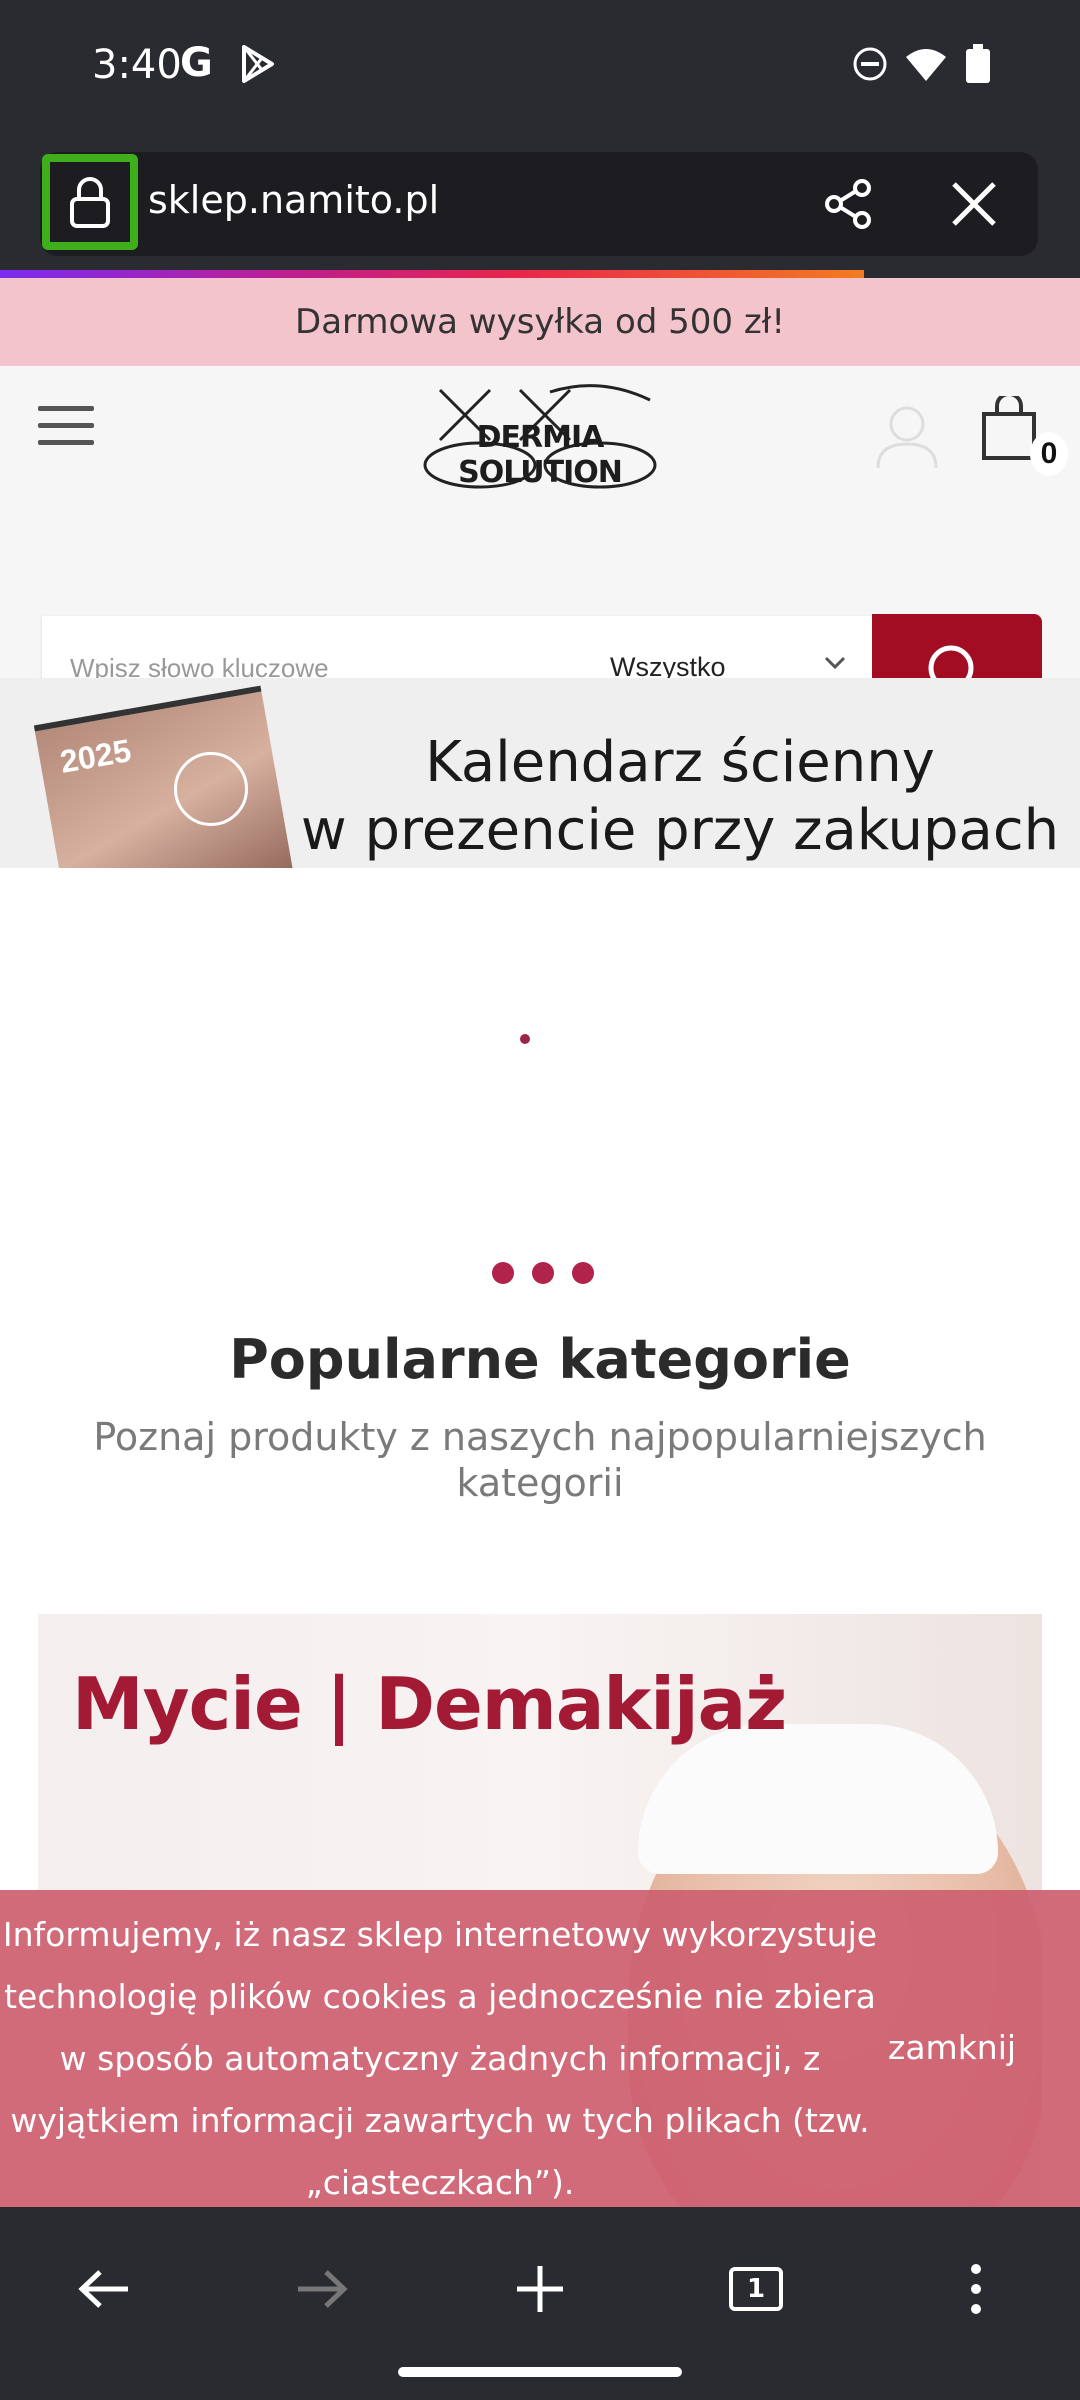 The width and height of the screenshot is (1080, 2400). Describe the element at coordinates (540, 1359) in the screenshot. I see `section-title: Popularne kategorie` at that location.